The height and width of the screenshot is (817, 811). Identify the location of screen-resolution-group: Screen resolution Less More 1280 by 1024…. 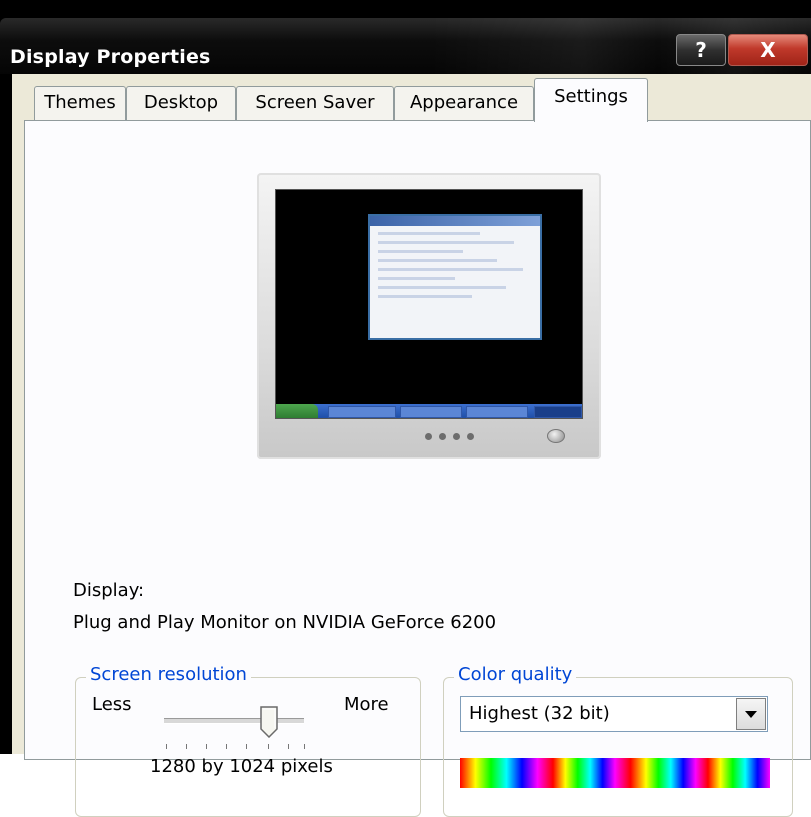
(248, 740).